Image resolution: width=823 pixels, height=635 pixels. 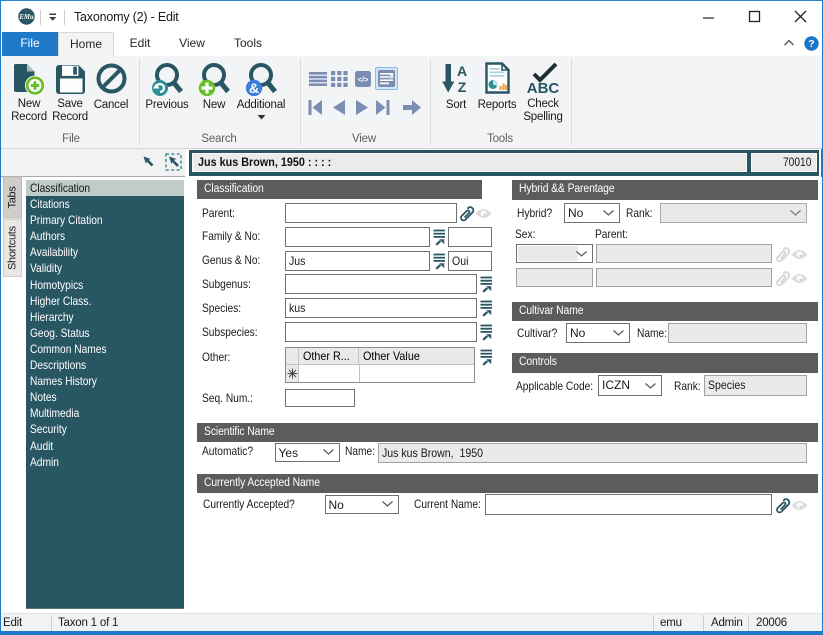 What do you see at coordinates (26, 17) in the screenshot?
I see `svg-text: EMu` at bounding box center [26, 17].